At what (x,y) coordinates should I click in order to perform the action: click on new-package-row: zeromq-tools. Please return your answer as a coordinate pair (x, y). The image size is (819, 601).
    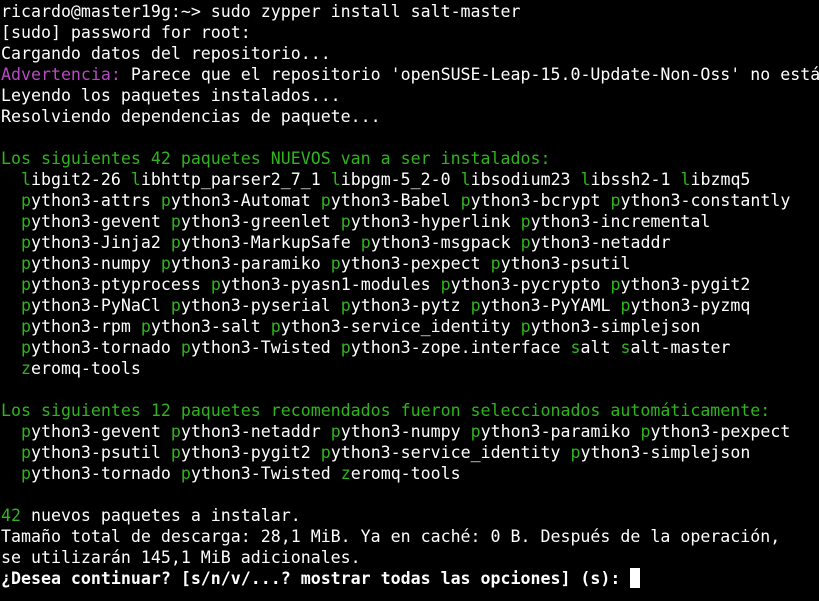
    Looking at the image, I should click on (409, 368).